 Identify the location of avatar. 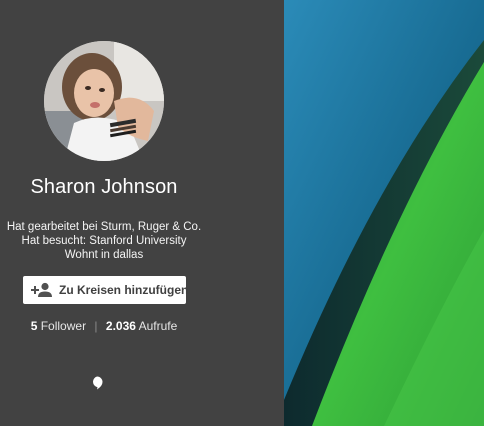
(104, 101).